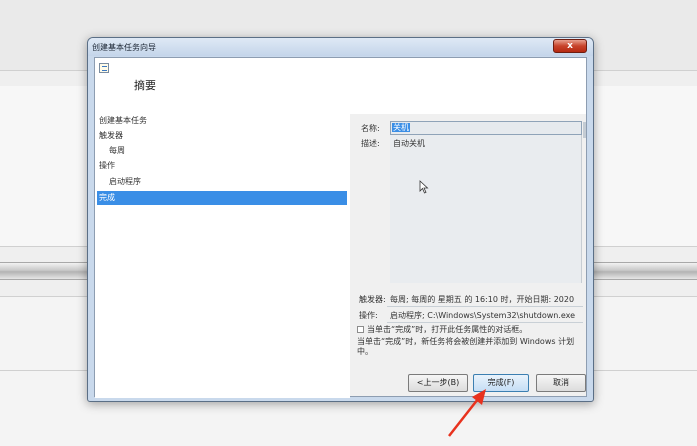 The width and height of the screenshot is (697, 446). I want to click on description-field: 自动关机, so click(486, 209).